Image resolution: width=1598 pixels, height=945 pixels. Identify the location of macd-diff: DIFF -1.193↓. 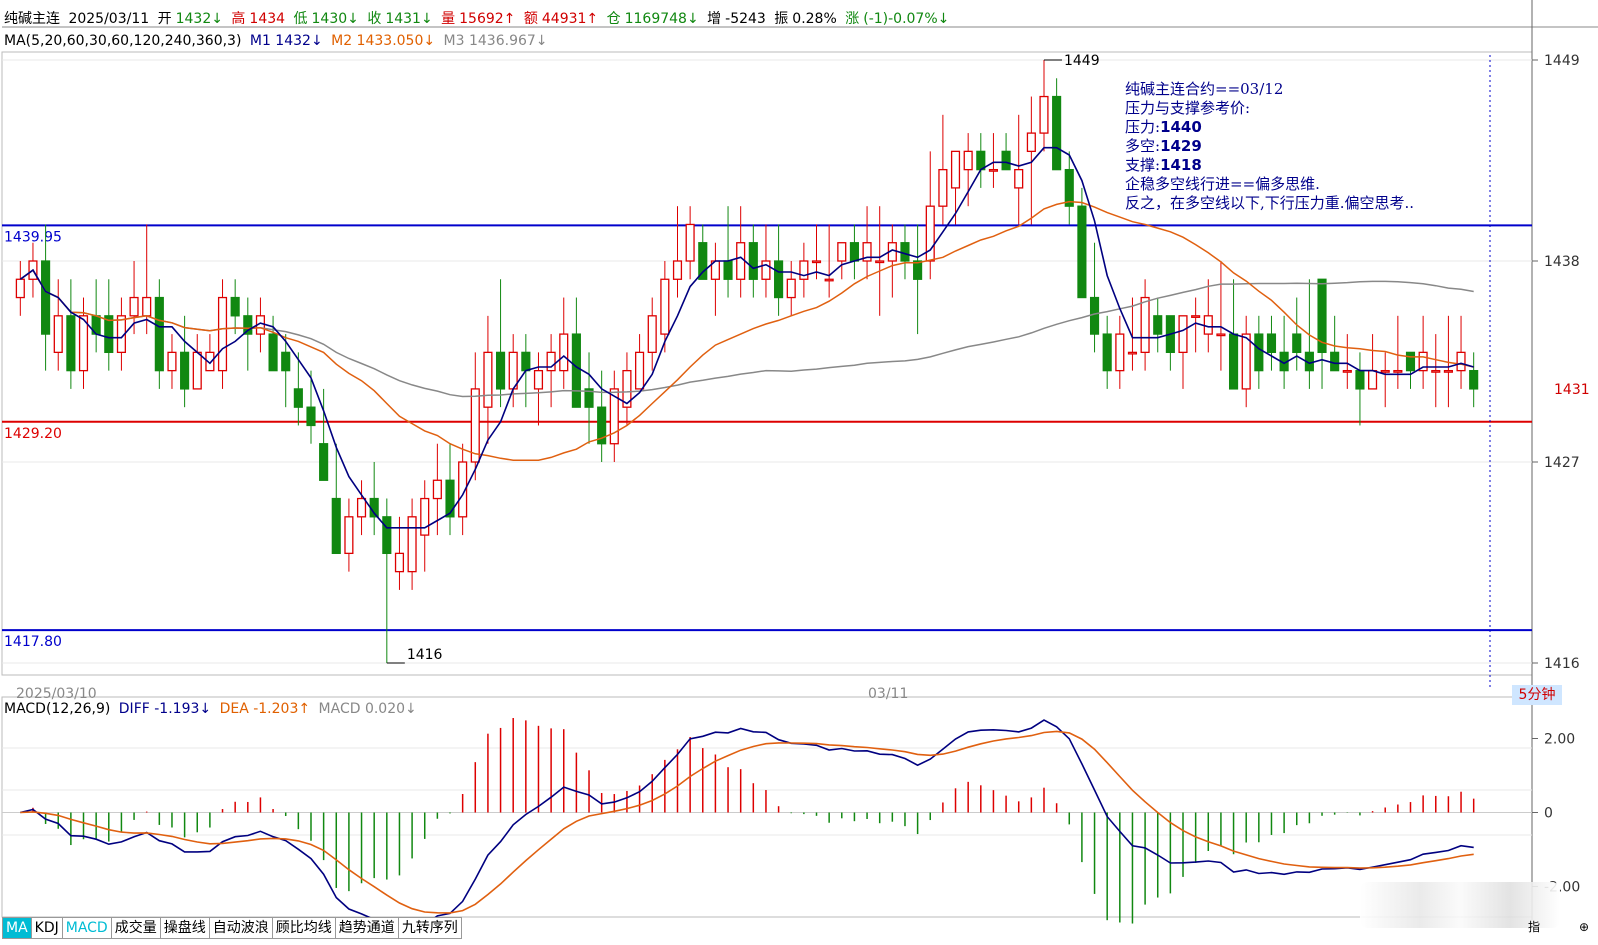
(165, 709).